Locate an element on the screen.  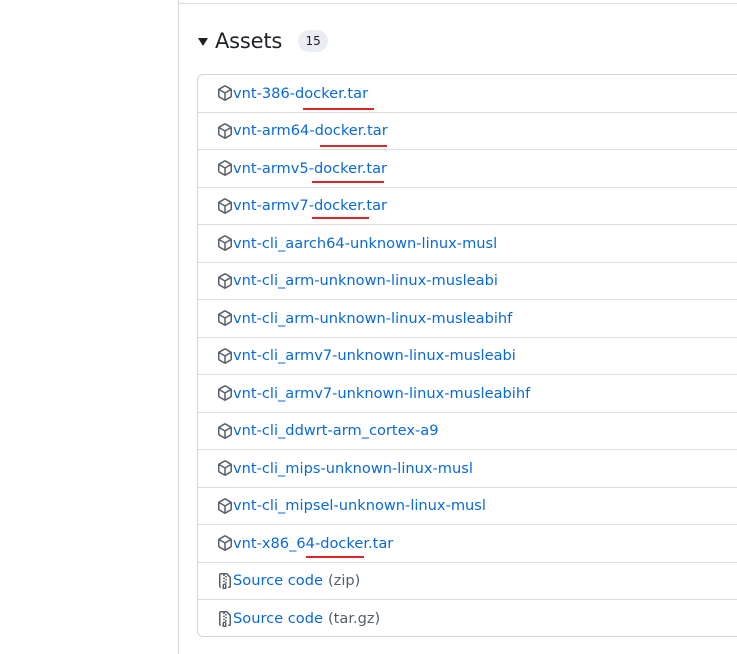
asset-link: vnt-cli_mips-unknown-linux-musl is located at coordinates (353, 468).